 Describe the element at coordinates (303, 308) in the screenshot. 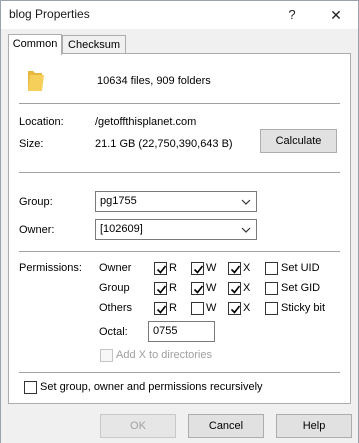

I see `sticky-bit-label: Sticky bit` at that location.